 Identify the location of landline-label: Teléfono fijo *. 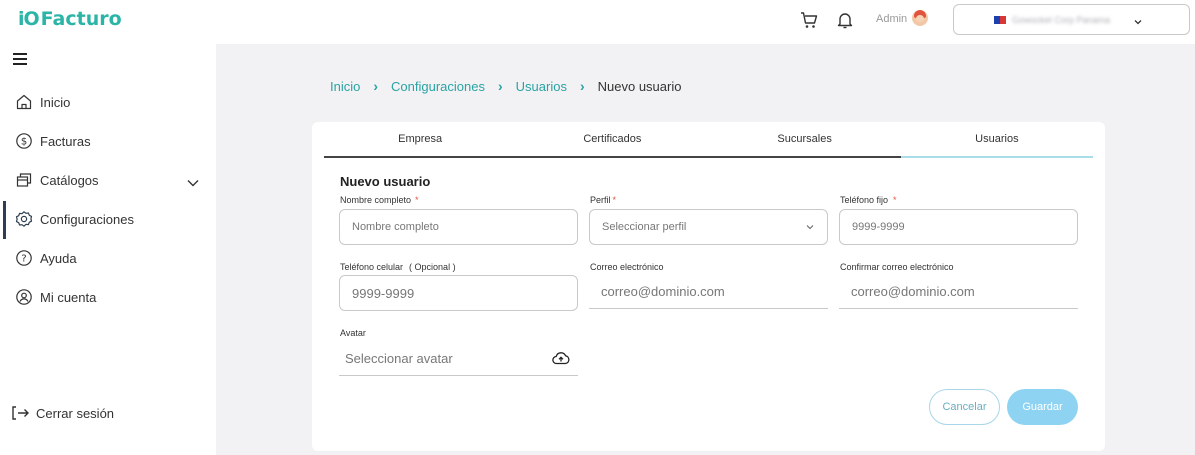
(868, 200).